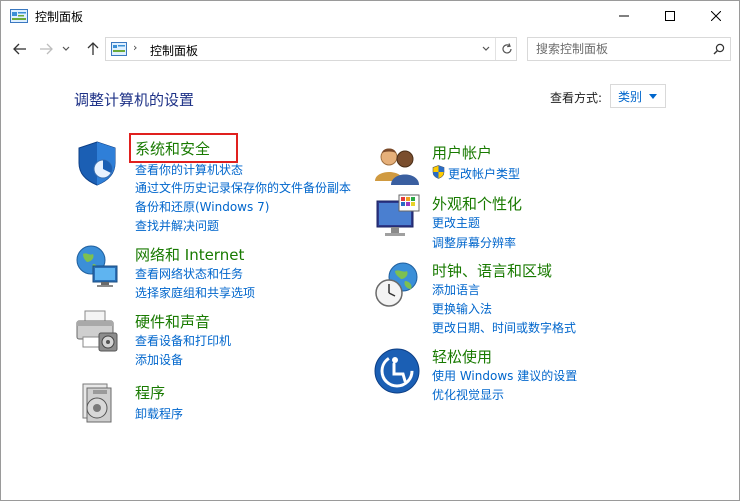  Describe the element at coordinates (97, 331) in the screenshot. I see `printer-icon` at that location.